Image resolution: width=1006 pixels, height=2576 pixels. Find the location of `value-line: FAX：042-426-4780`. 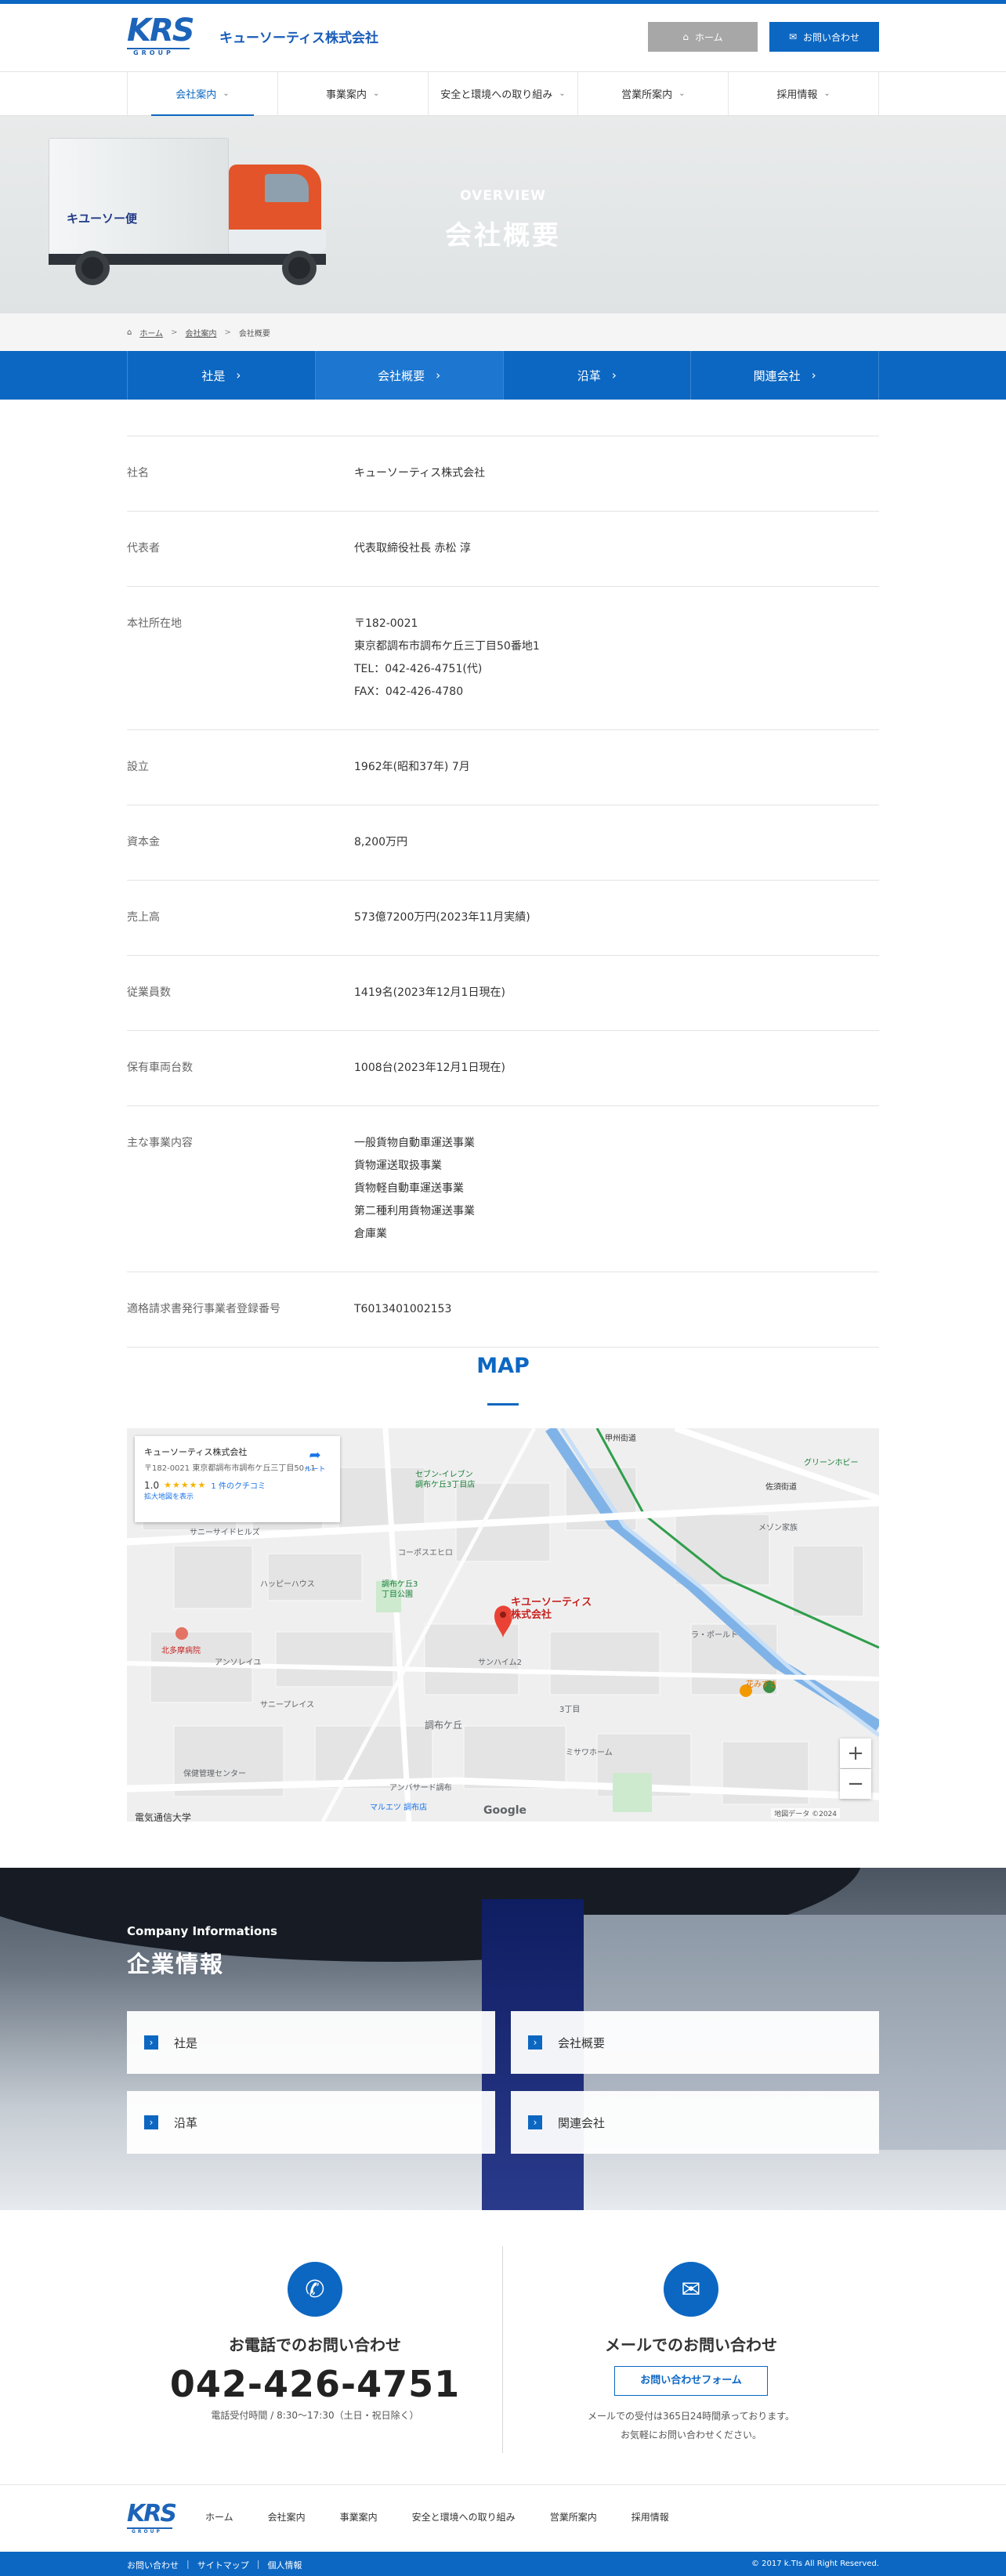

value-line: FAX：042-426-4780 is located at coordinates (409, 692).